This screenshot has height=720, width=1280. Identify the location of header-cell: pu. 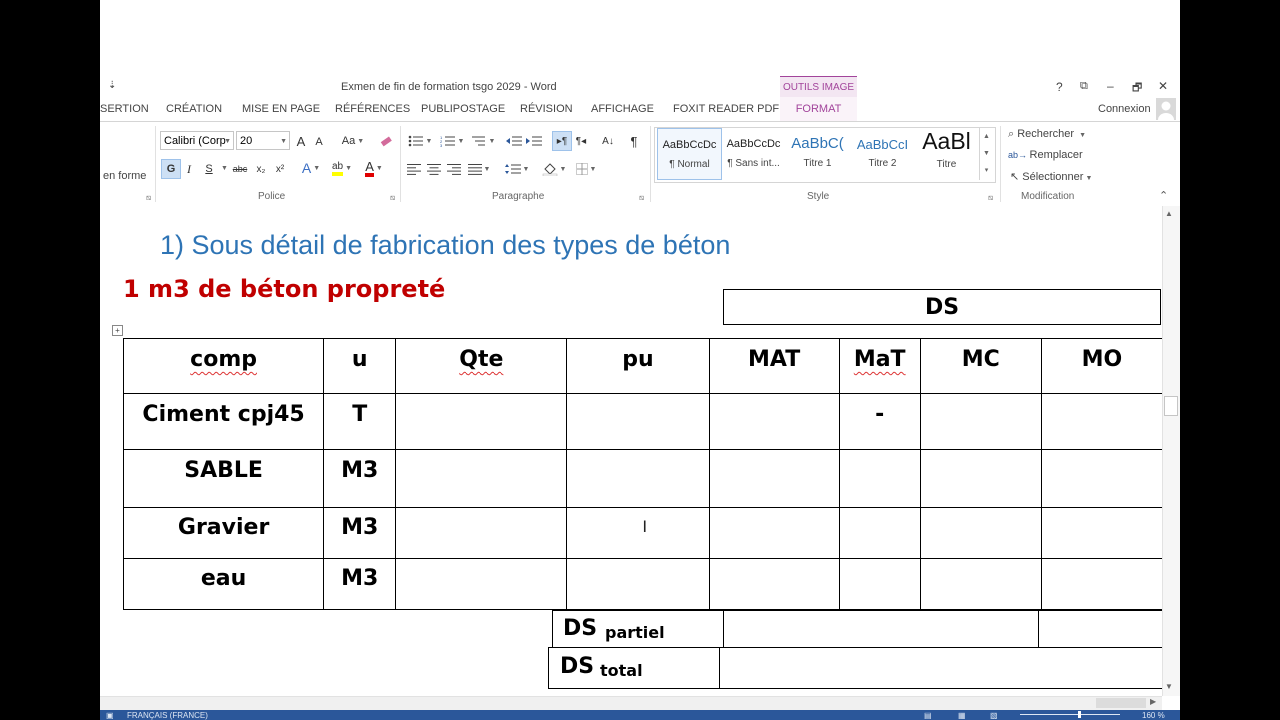
(638, 366).